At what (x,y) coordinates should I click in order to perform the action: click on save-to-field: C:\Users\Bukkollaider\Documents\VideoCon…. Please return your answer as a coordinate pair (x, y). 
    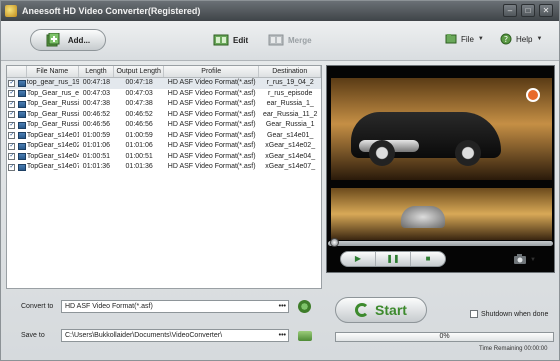
    Looking at the image, I should click on (175, 335).